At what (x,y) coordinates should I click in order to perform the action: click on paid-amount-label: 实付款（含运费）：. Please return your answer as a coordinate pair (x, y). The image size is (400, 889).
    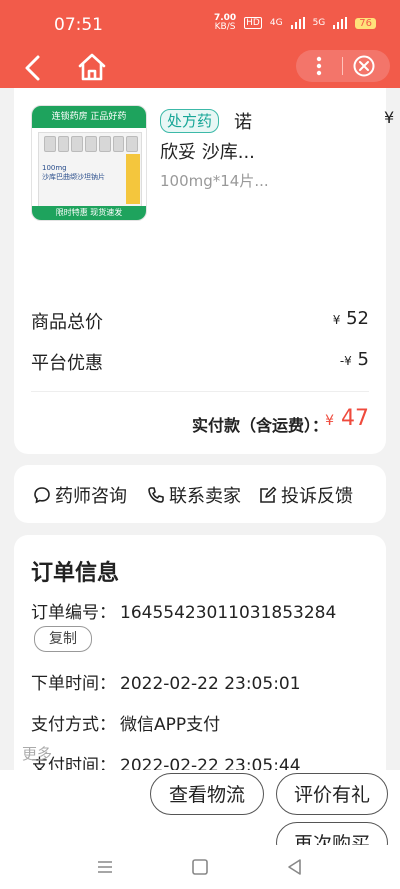
    Looking at the image, I should click on (259, 425).